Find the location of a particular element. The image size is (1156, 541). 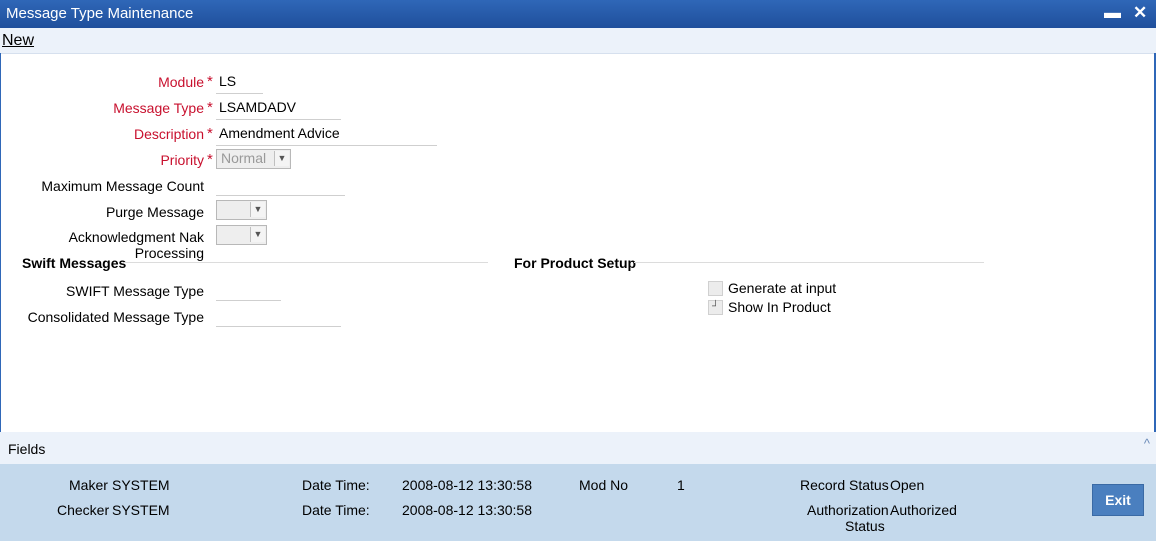

swift-message-type-label: SWIFT Message Type is located at coordinates (135, 291).